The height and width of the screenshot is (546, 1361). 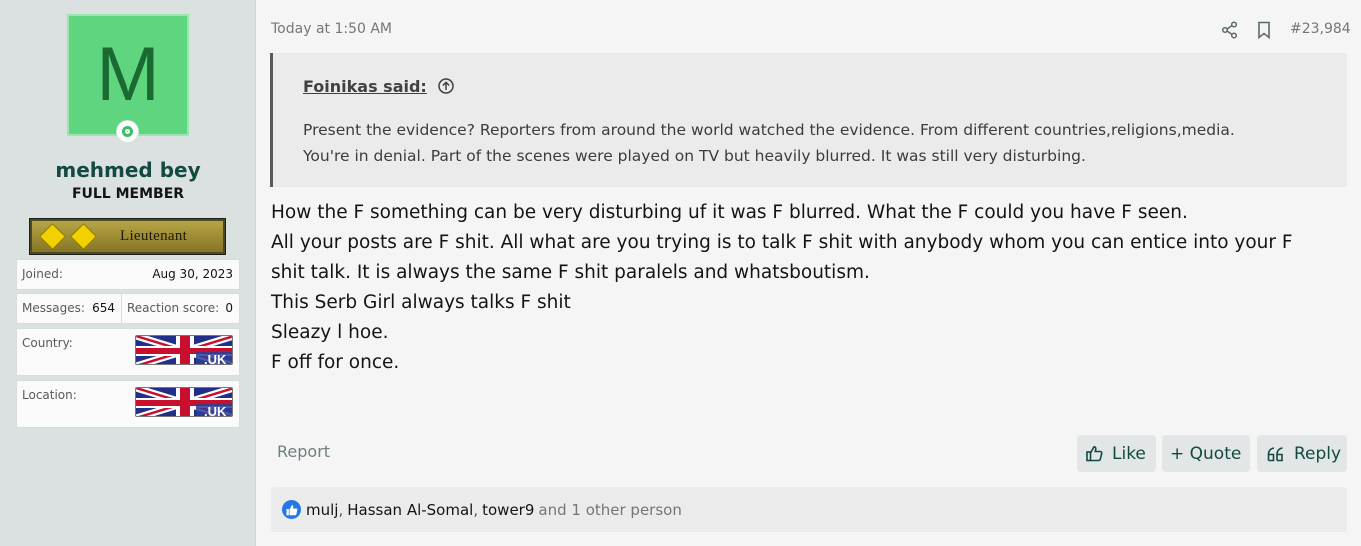 I want to click on messages-label: Messages:, so click(x=53, y=308).